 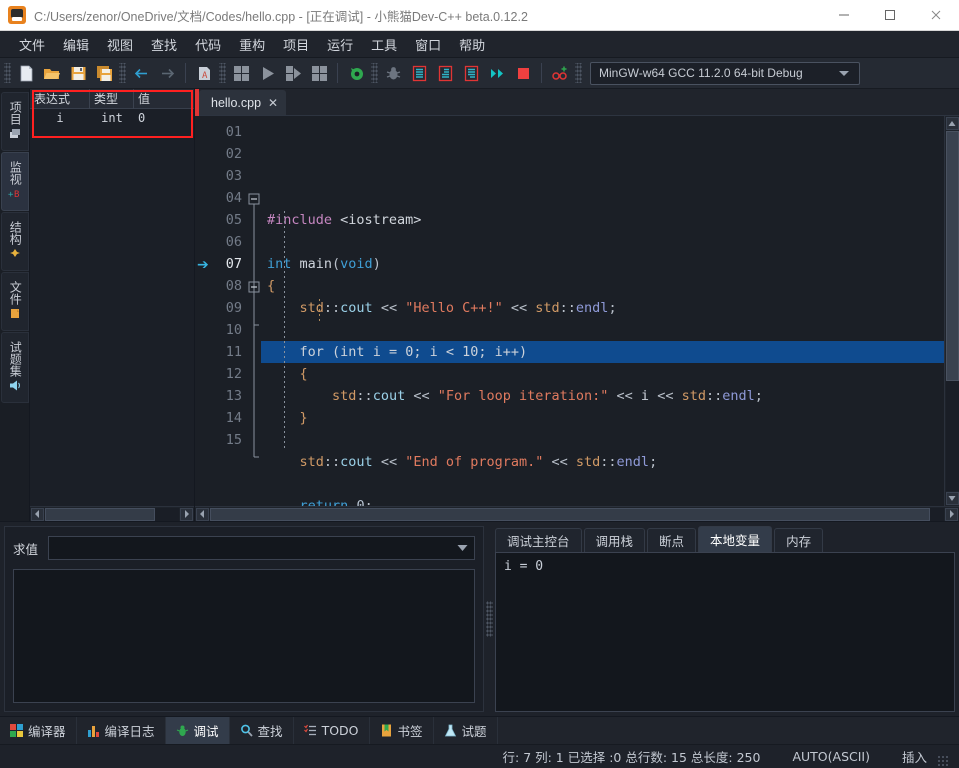 What do you see at coordinates (943, 761) in the screenshot?
I see `resize-grip` at bounding box center [943, 761].